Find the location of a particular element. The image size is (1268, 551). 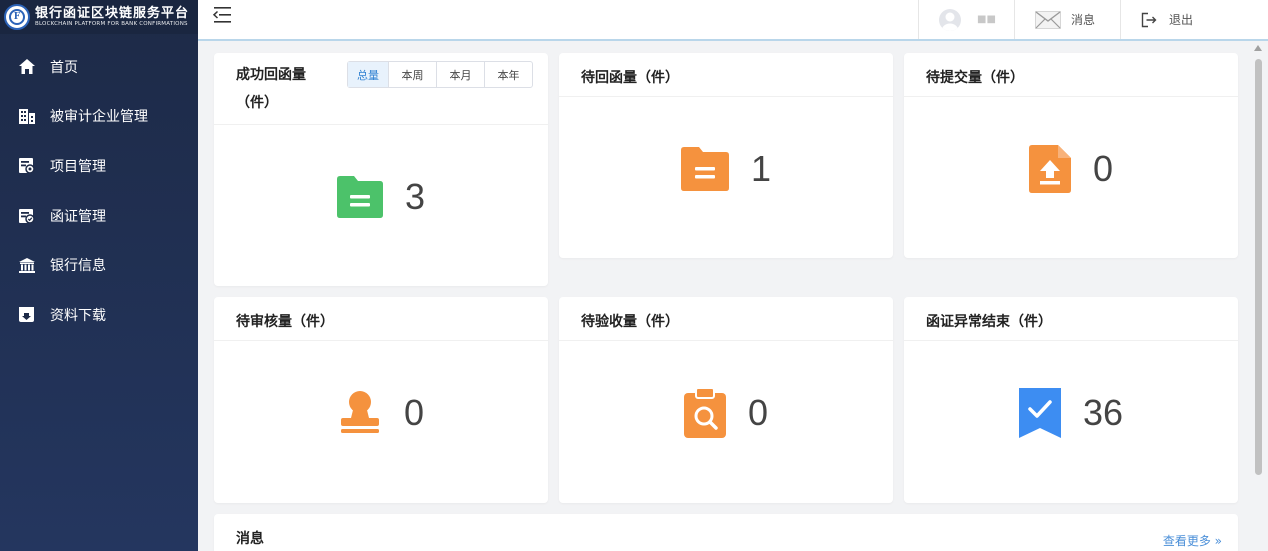

sidebar-item-bank-info: 银行信息 is located at coordinates (99, 265).